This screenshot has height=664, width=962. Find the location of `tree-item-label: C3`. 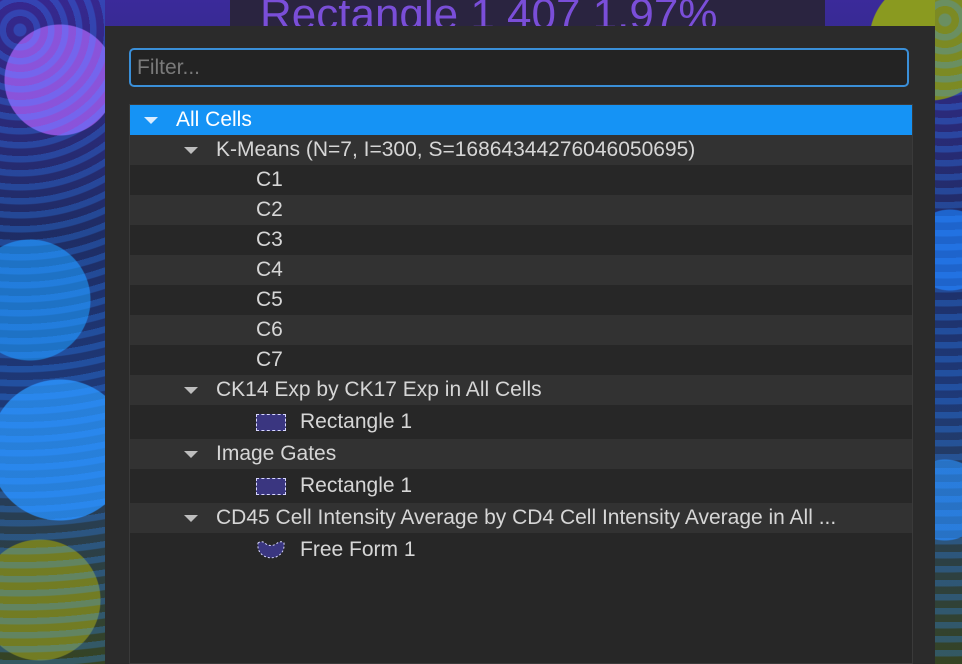

tree-item-label: C3 is located at coordinates (269, 239).